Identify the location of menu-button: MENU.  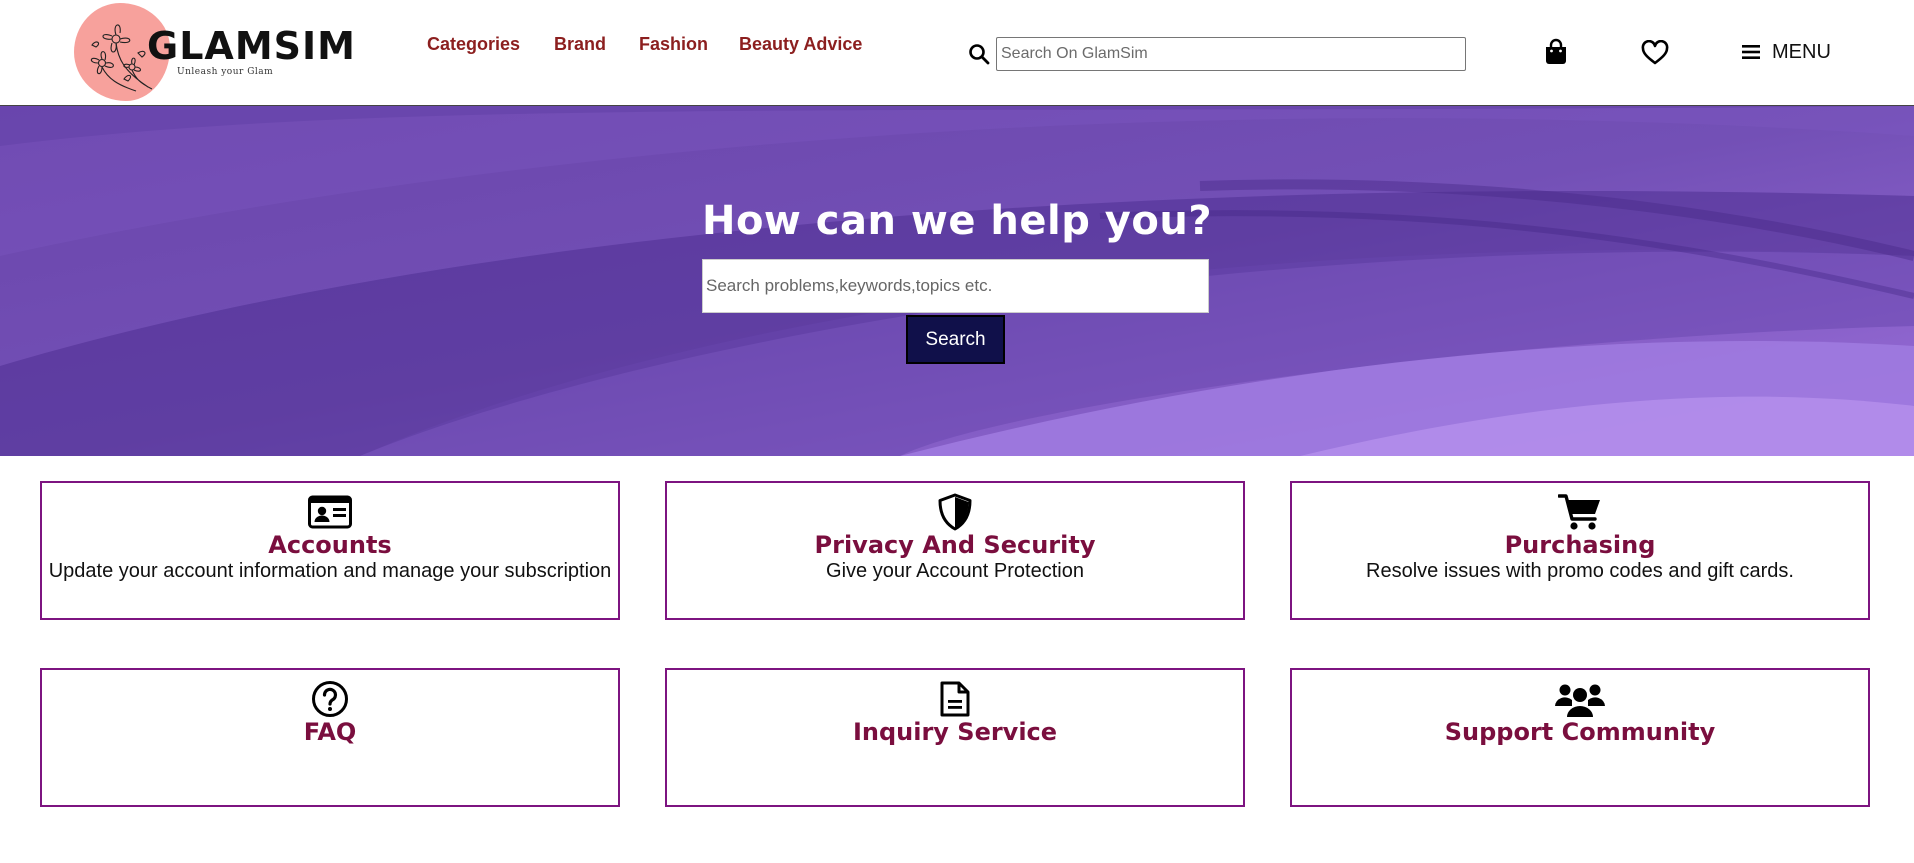
(1786, 52).